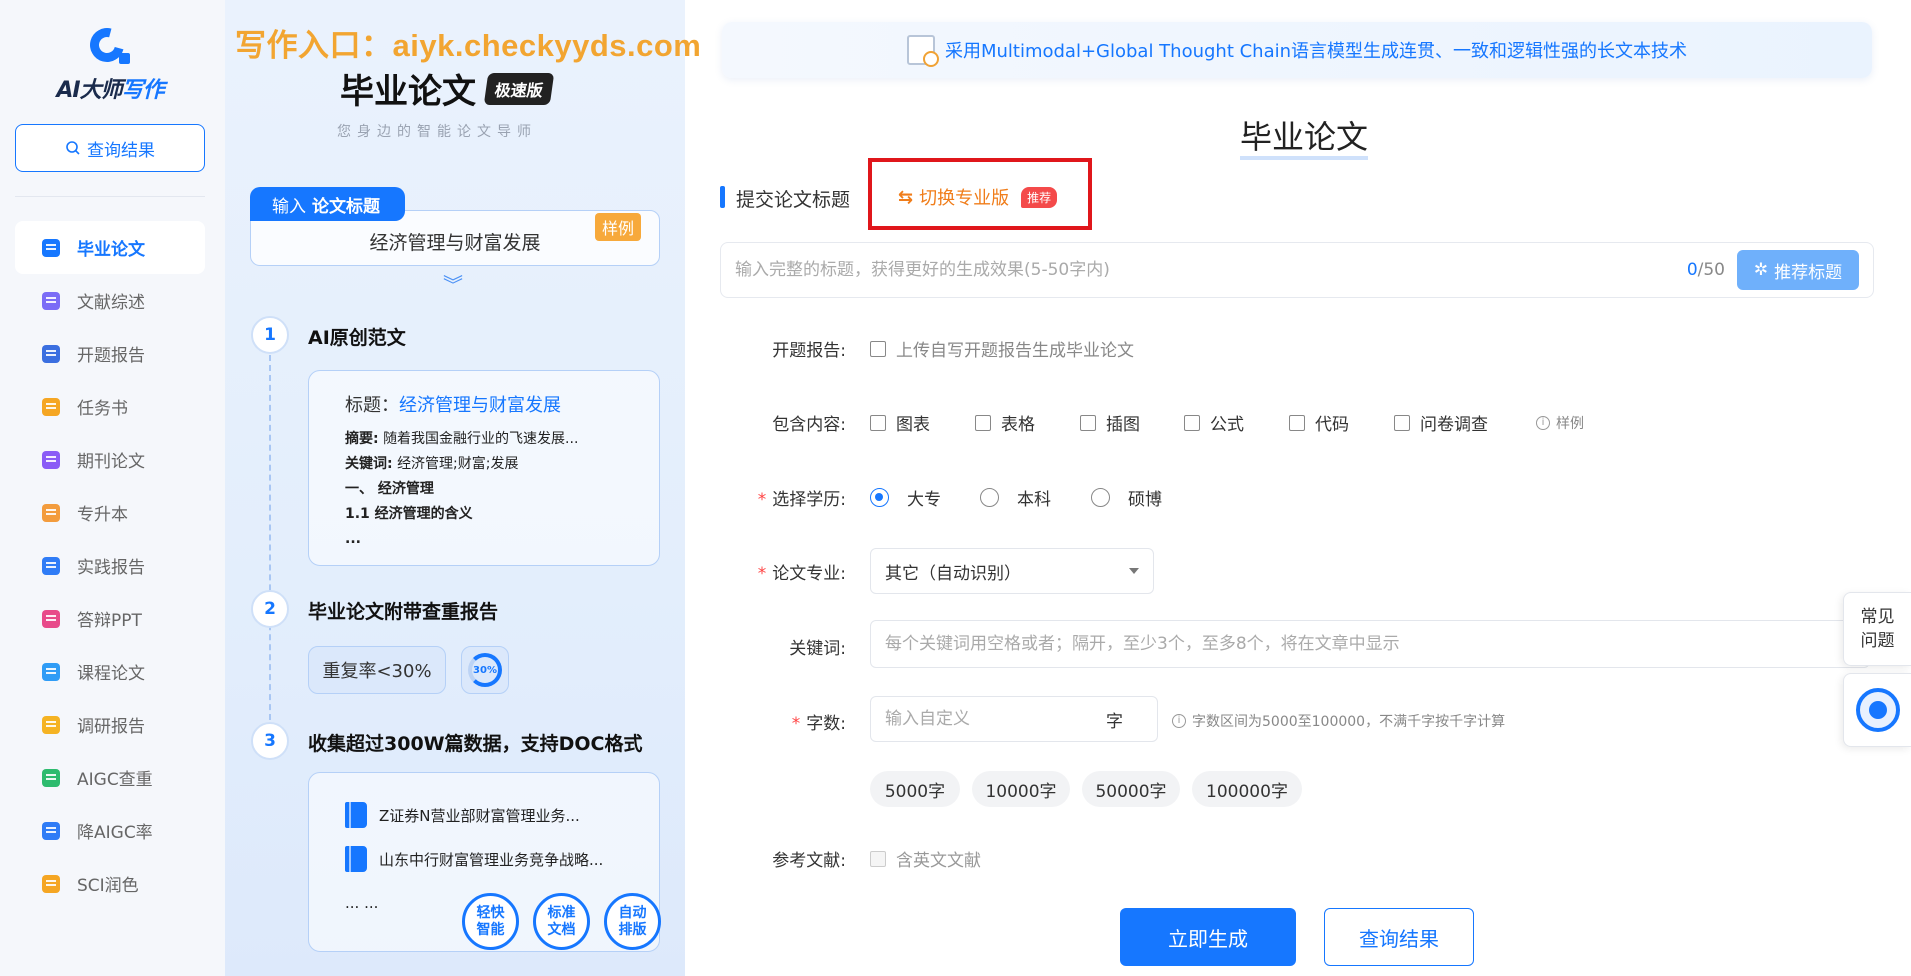  I want to click on sidebar-item-label: 文献综述, so click(111, 303).